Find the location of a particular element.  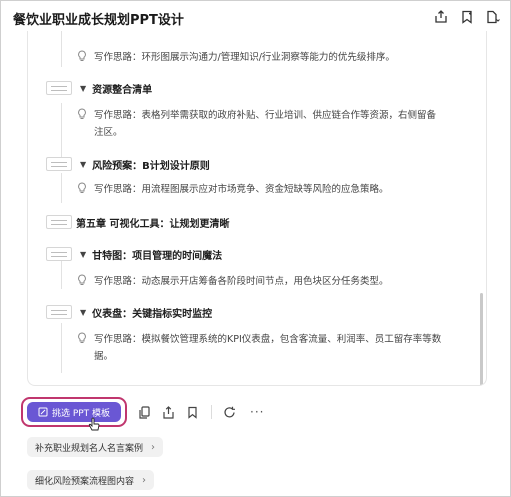

chapter-title: 第五章 可视化工具：让规划更清晰 is located at coordinates (153, 224).